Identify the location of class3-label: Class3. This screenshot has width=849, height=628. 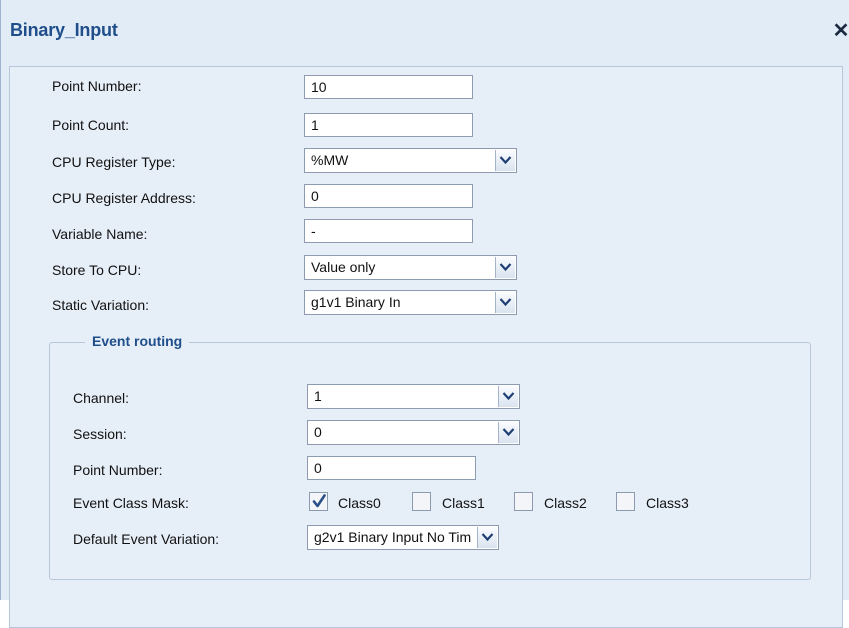
(667, 503).